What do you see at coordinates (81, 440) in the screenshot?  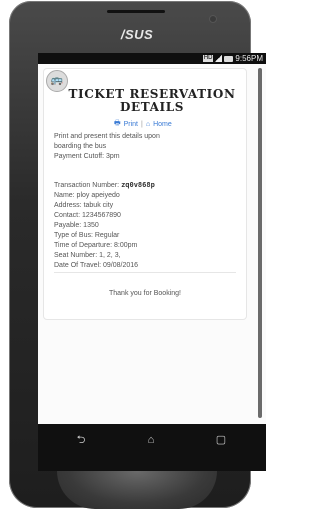 I see `back-icon: ⮌` at bounding box center [81, 440].